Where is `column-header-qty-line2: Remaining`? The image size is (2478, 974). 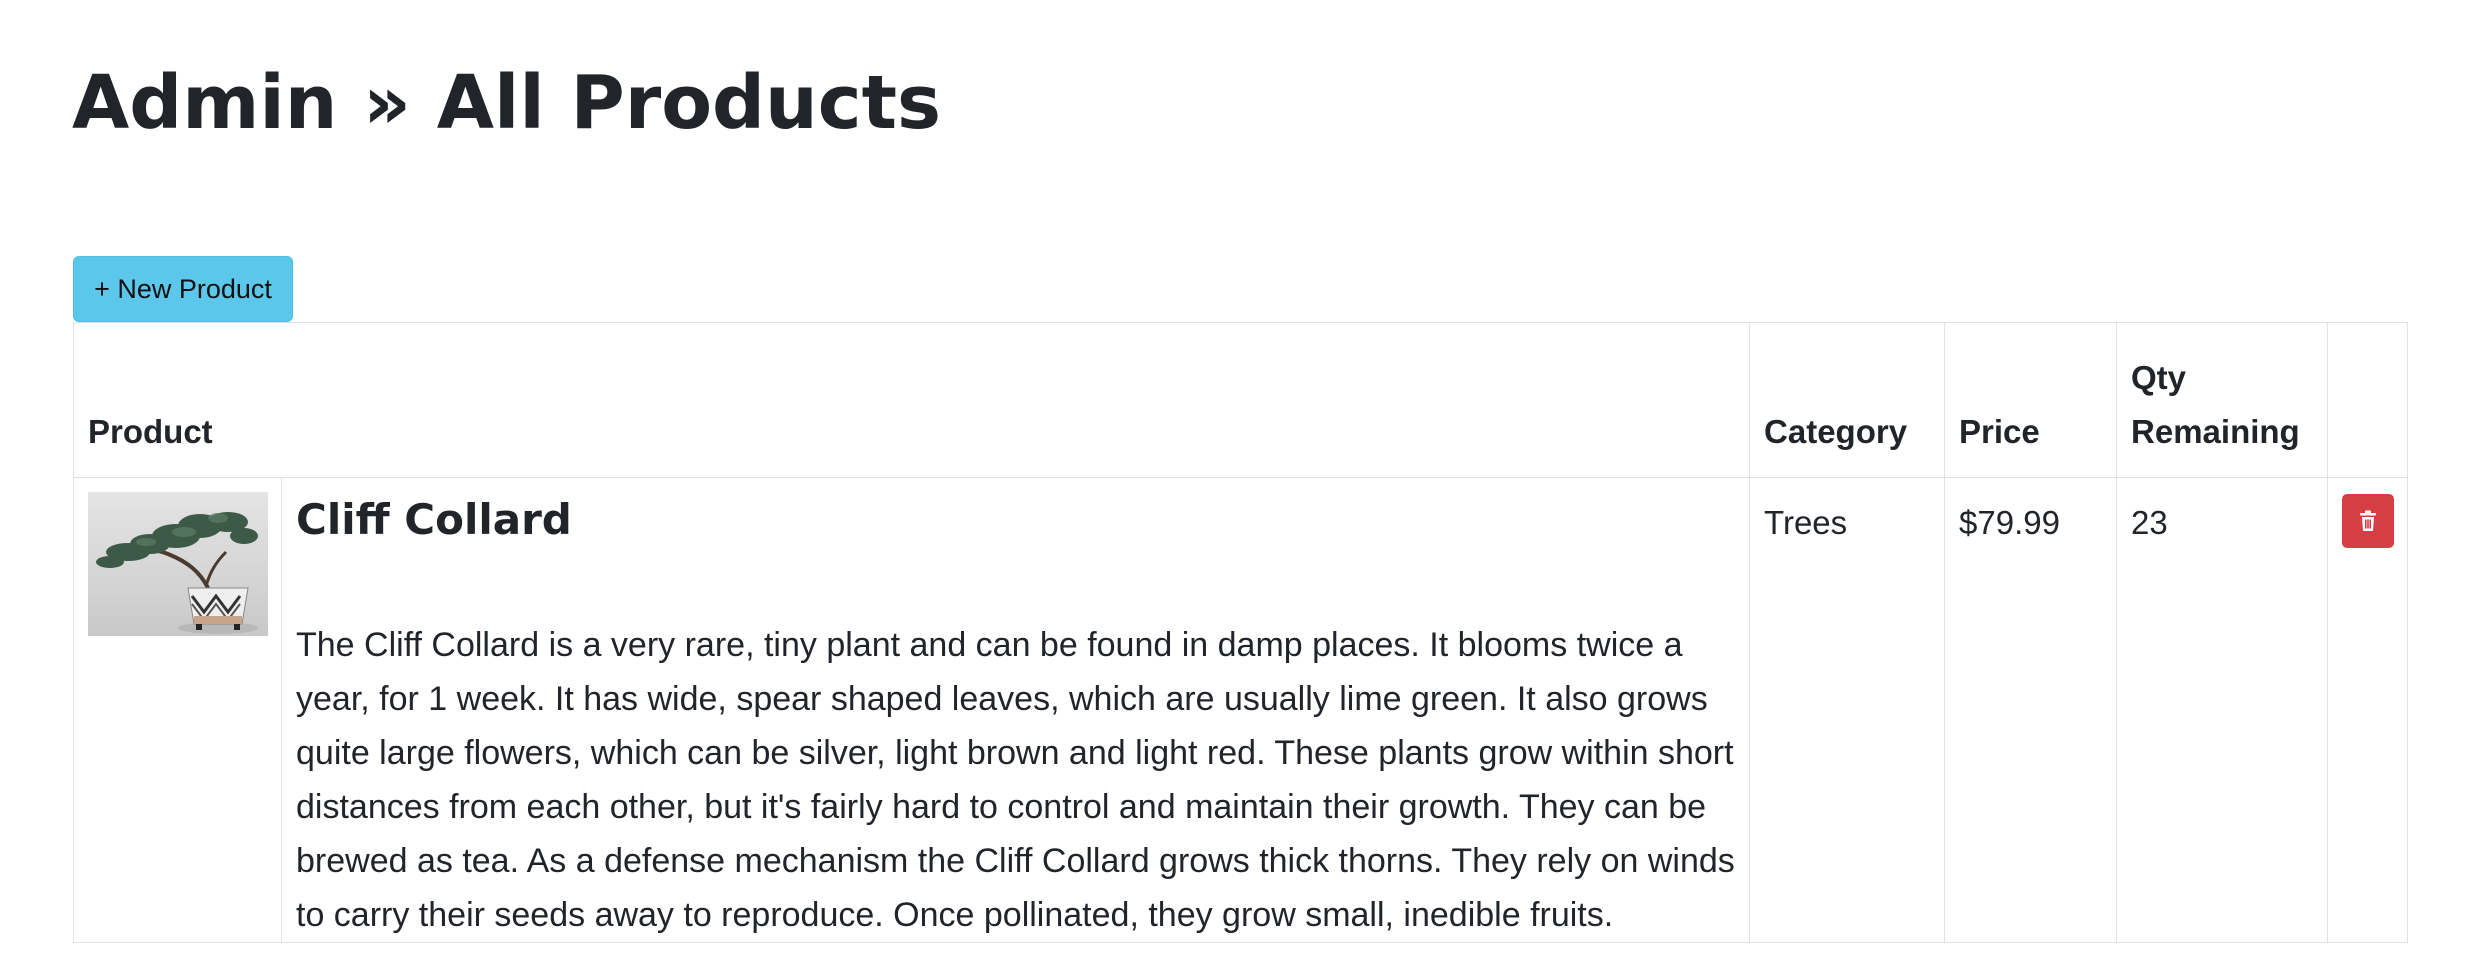
column-header-qty-line2: Remaining is located at coordinates (2215, 431).